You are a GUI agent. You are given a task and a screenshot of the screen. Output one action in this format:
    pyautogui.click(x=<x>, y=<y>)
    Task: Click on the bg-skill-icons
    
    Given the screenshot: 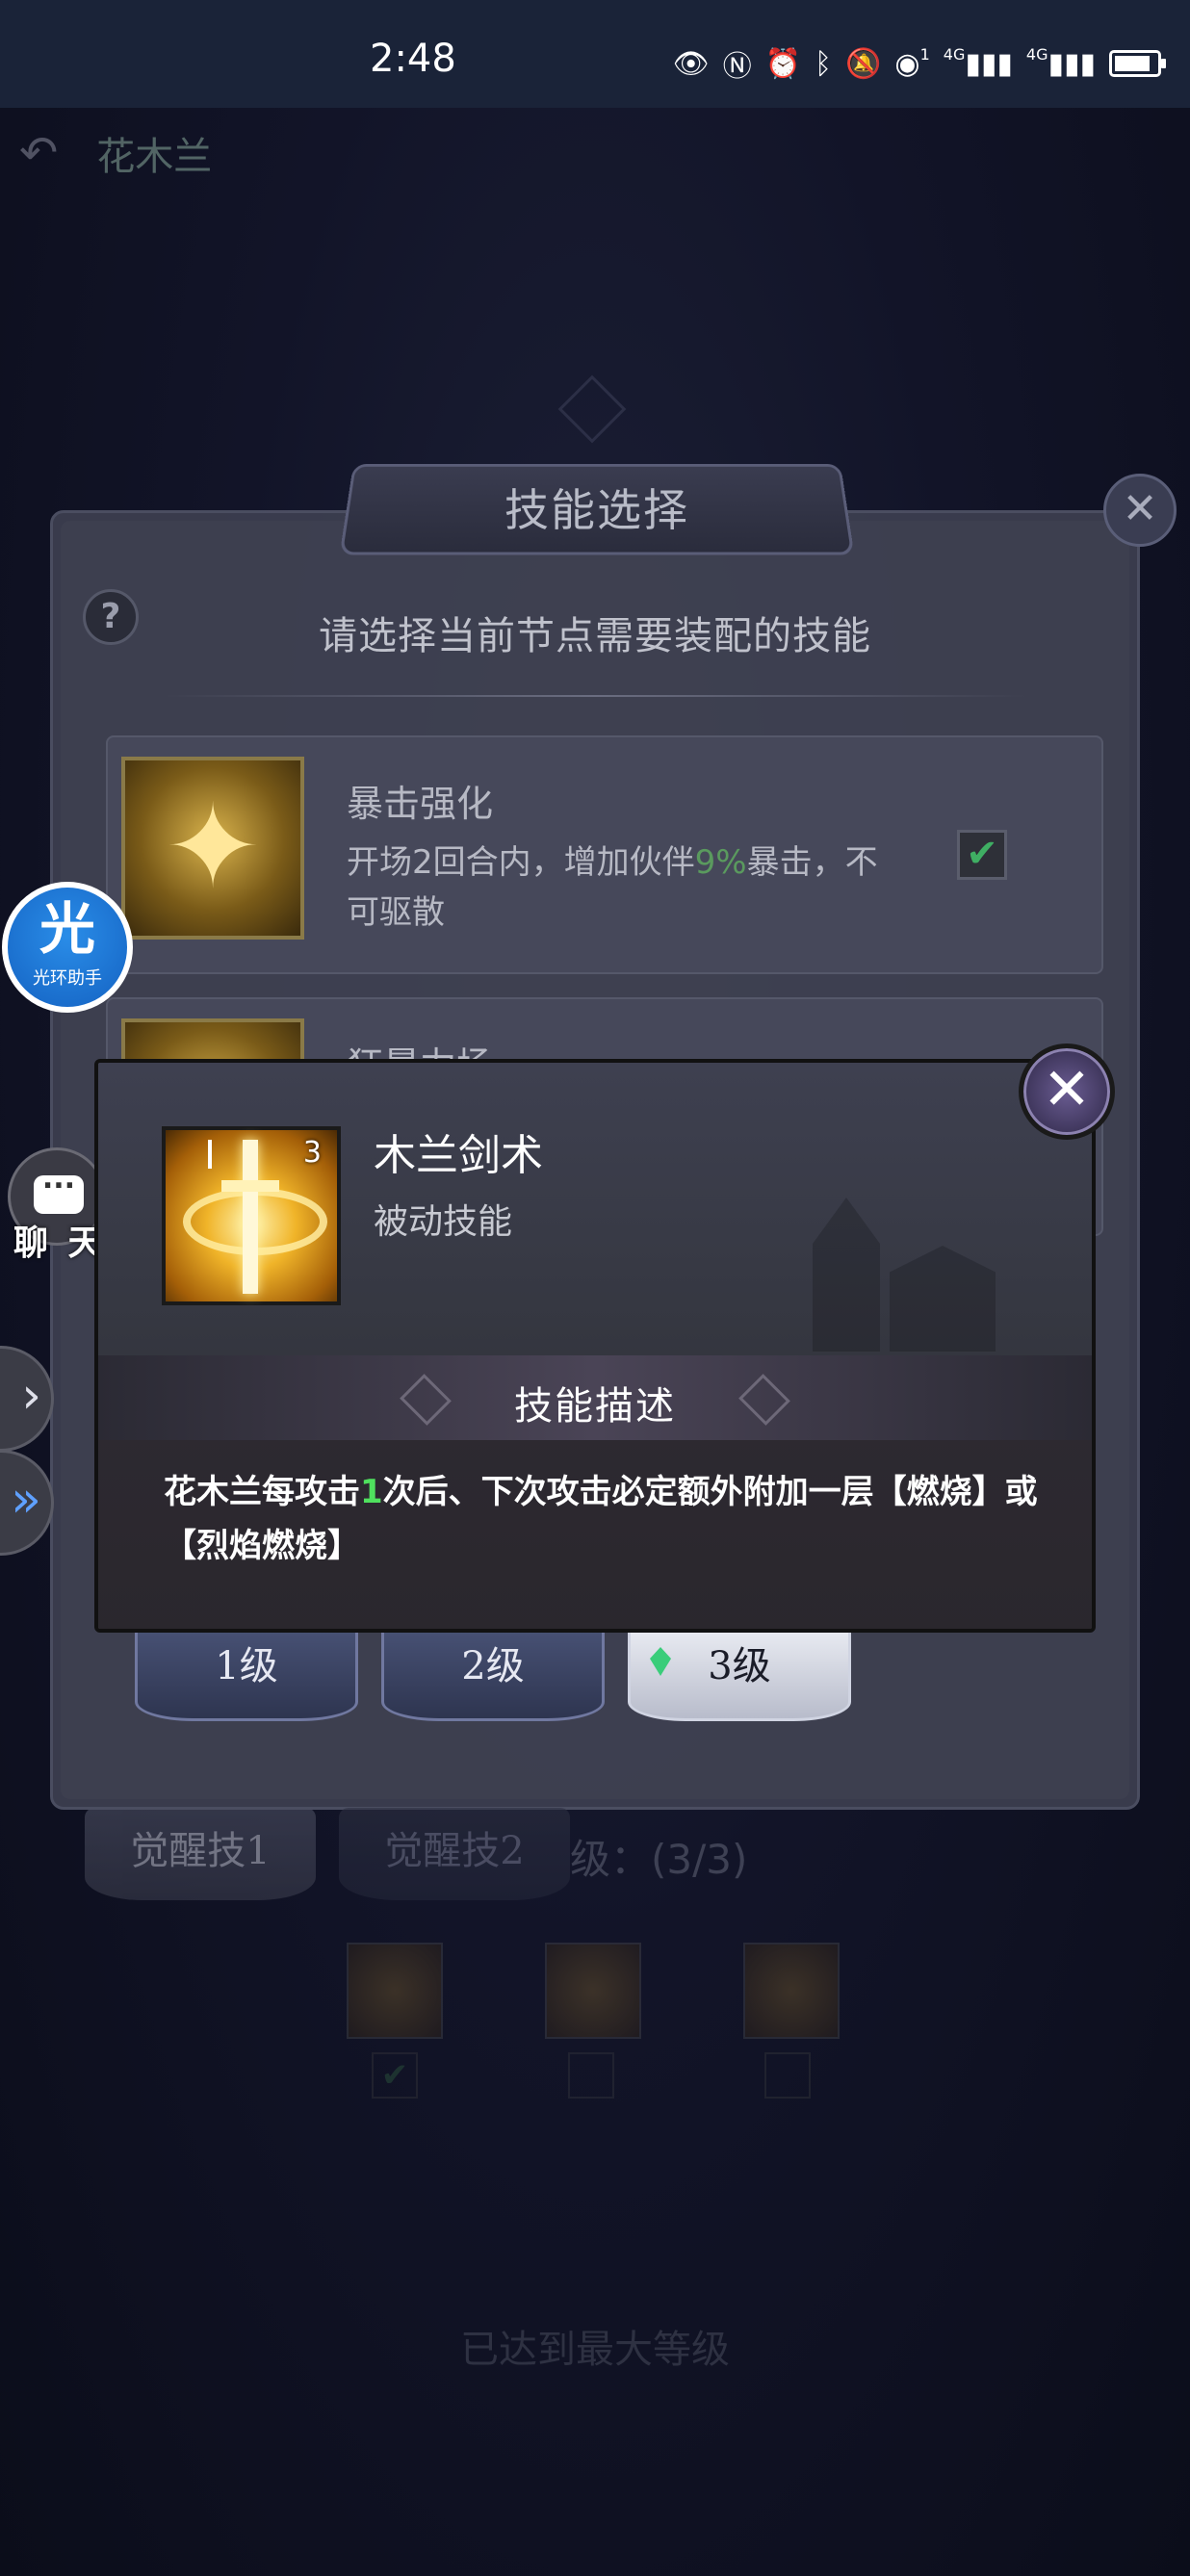 What is the action you would take?
    pyautogui.click(x=594, y=1991)
    